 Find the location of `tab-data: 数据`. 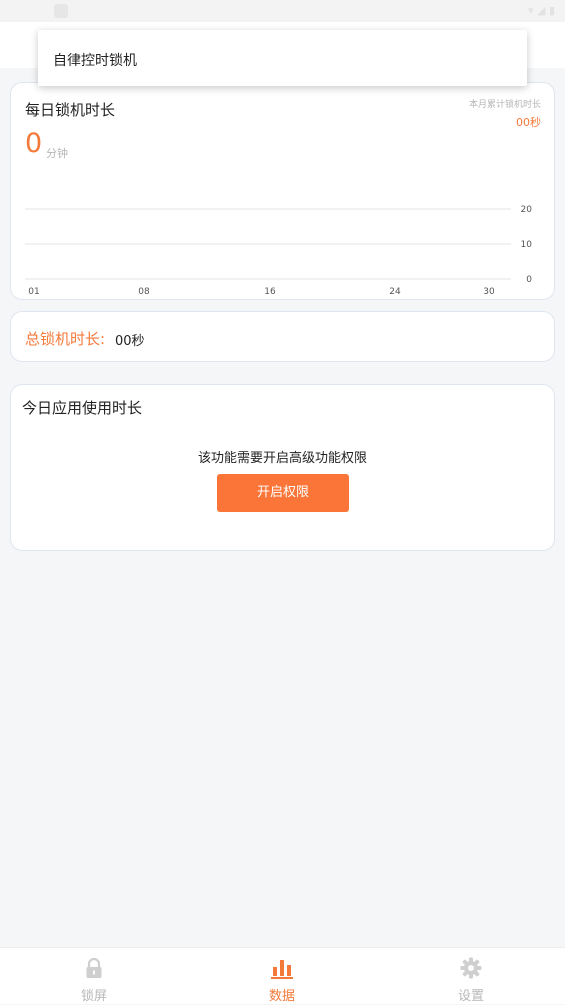

tab-data: 数据 is located at coordinates (282, 976).